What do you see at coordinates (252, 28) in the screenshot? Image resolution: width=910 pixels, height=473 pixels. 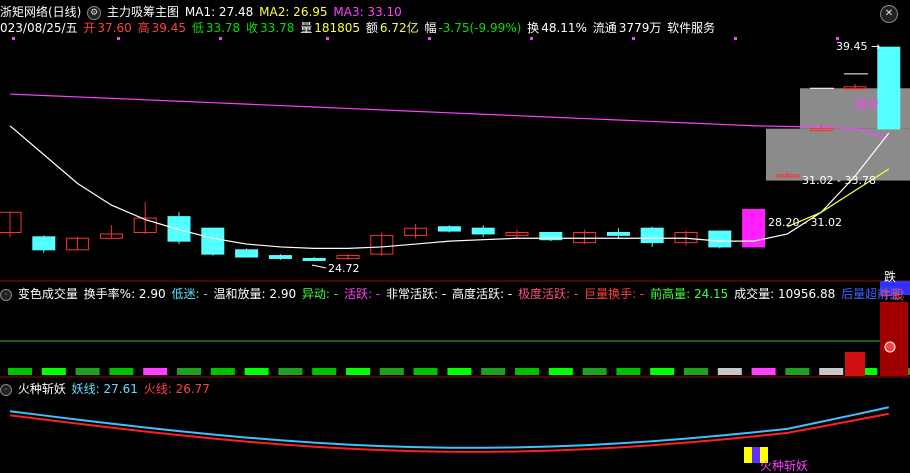 I see `close-label: 收` at bounding box center [252, 28].